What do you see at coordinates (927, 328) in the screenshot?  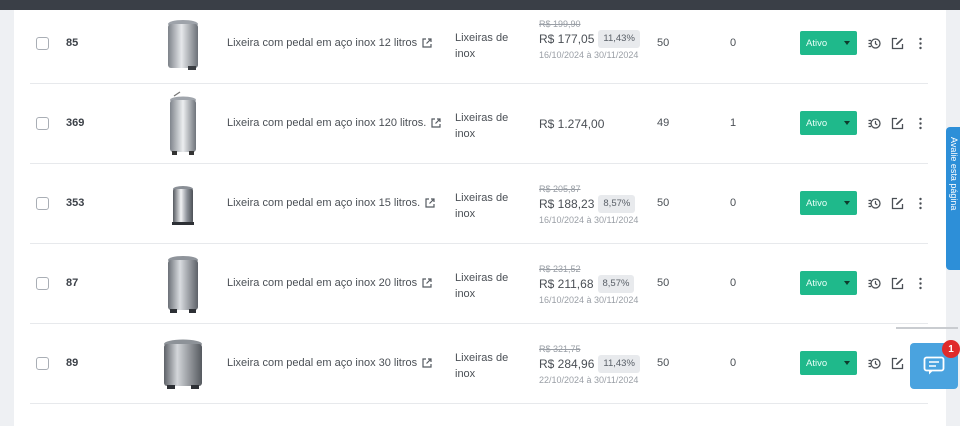 I see `chat-divider` at bounding box center [927, 328].